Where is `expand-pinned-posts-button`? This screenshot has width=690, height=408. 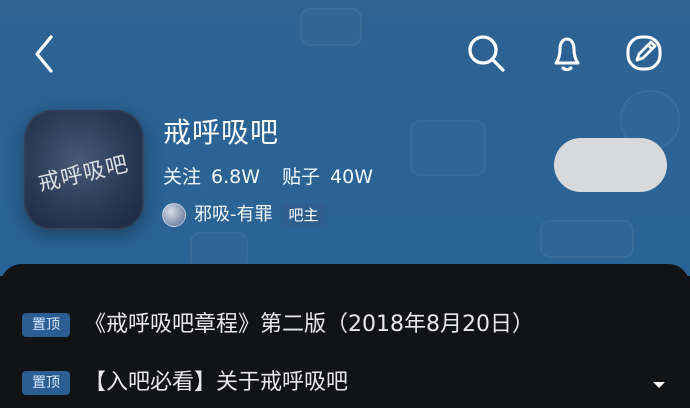
expand-pinned-posts-button is located at coordinates (659, 385).